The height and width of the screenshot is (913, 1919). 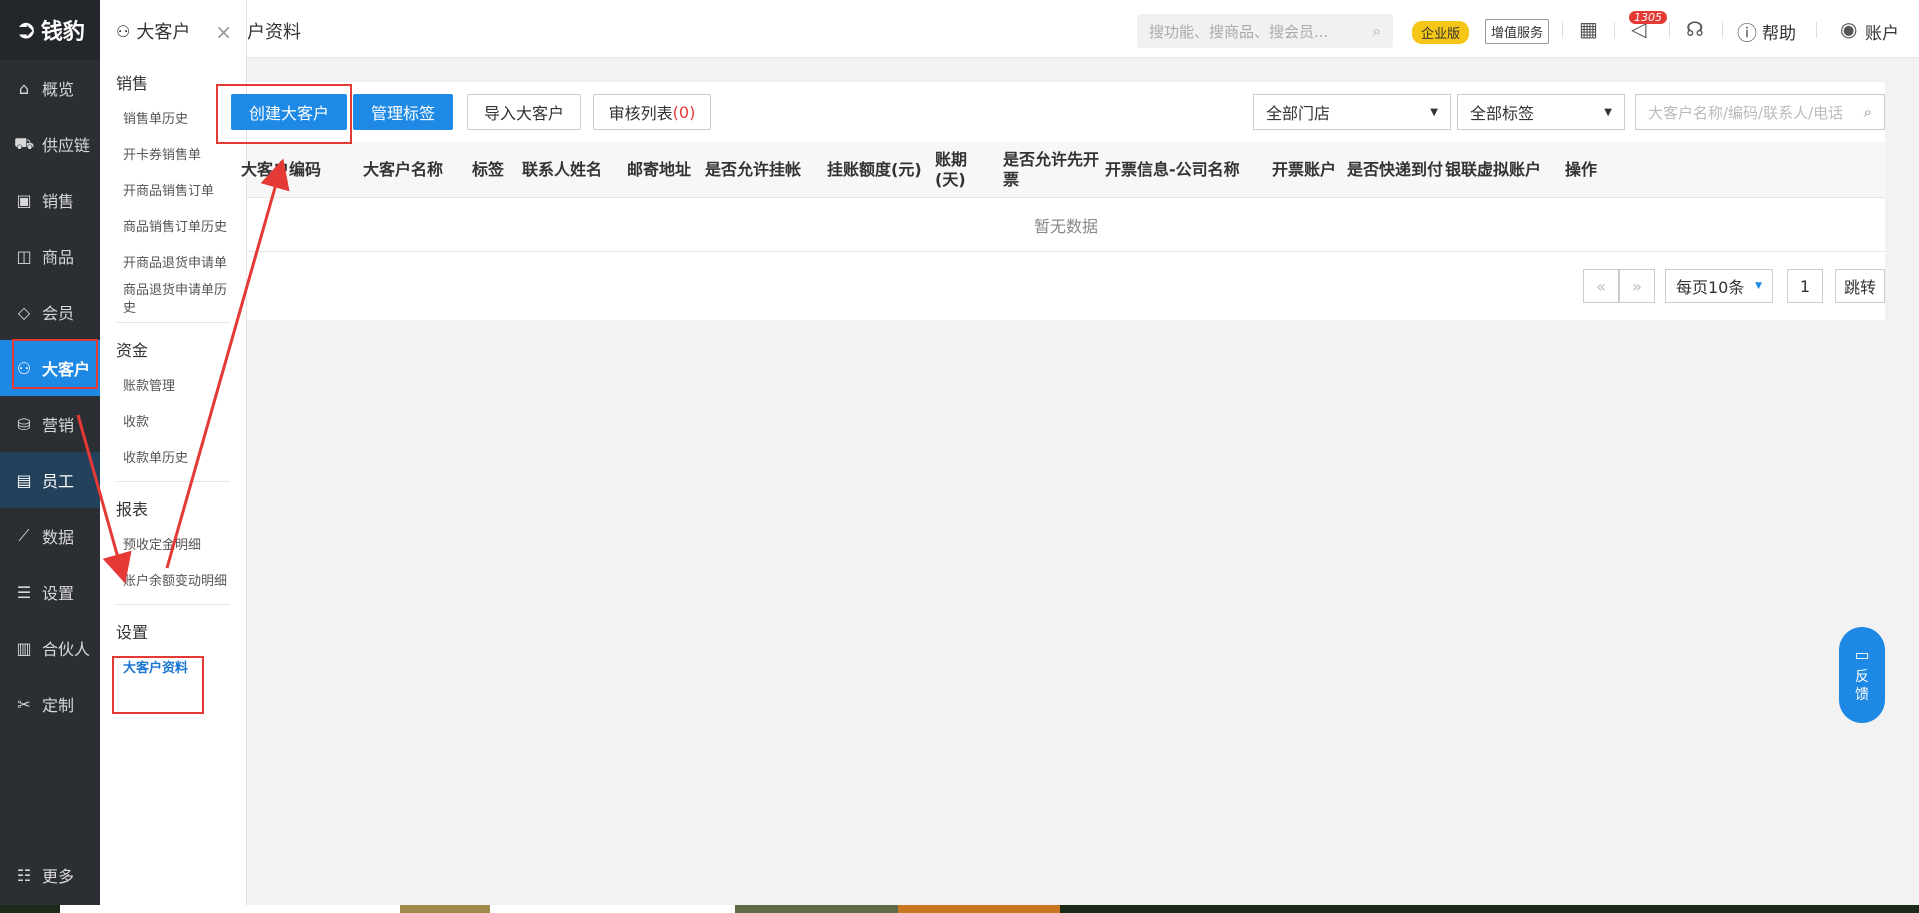 What do you see at coordinates (173, 387) in the screenshot?
I see `sub-link: 账款管理` at bounding box center [173, 387].